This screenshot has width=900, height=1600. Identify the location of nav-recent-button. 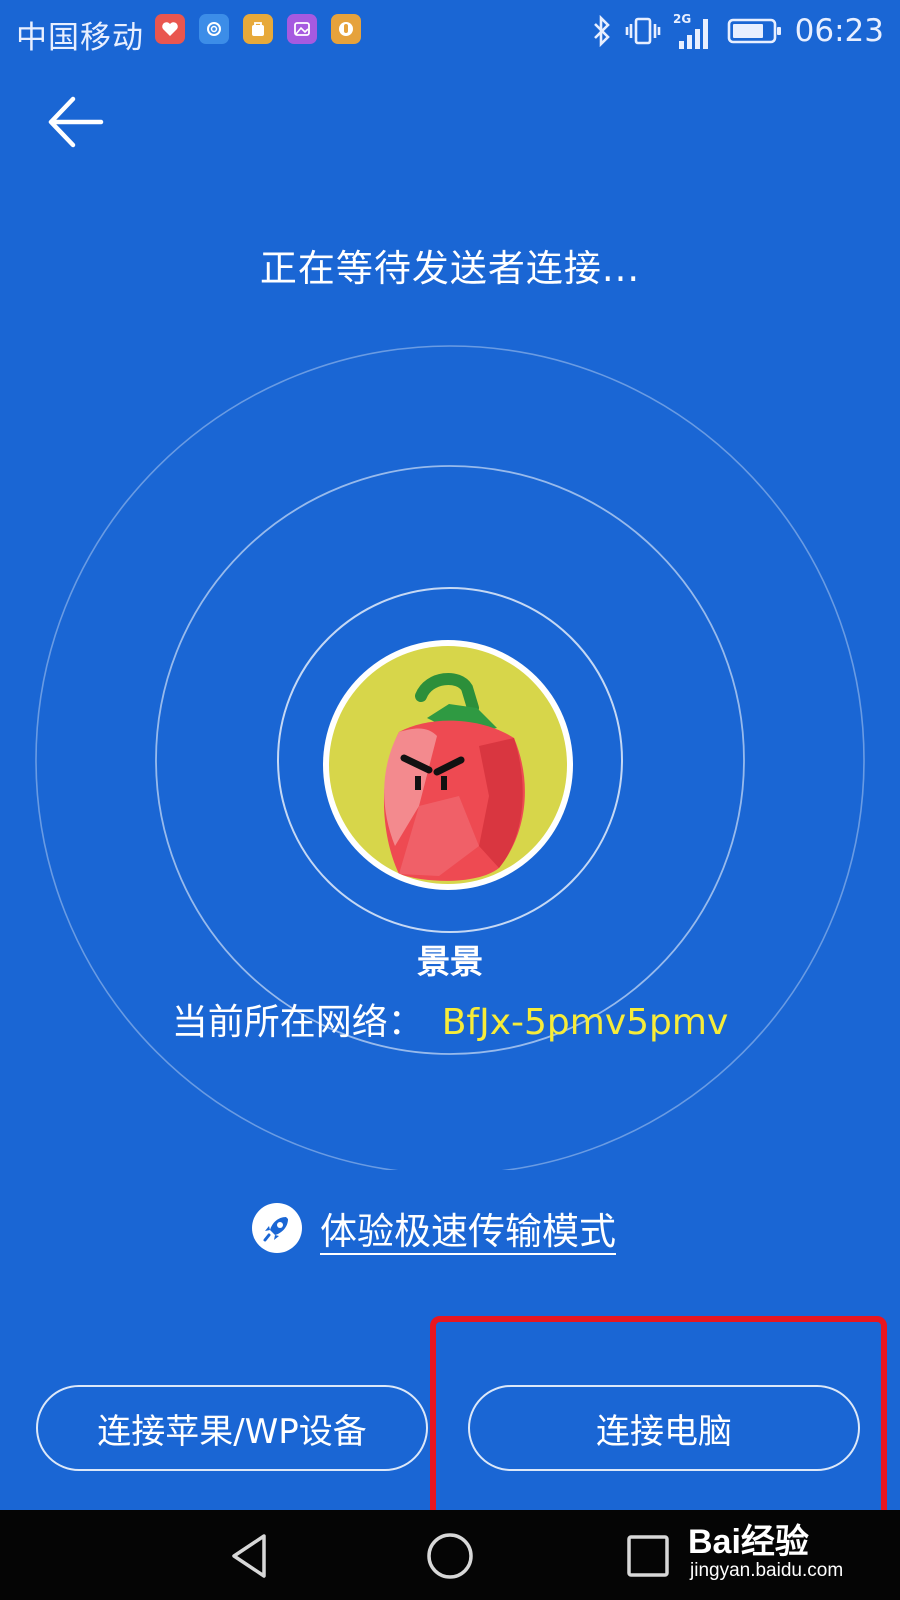
(648, 1556).